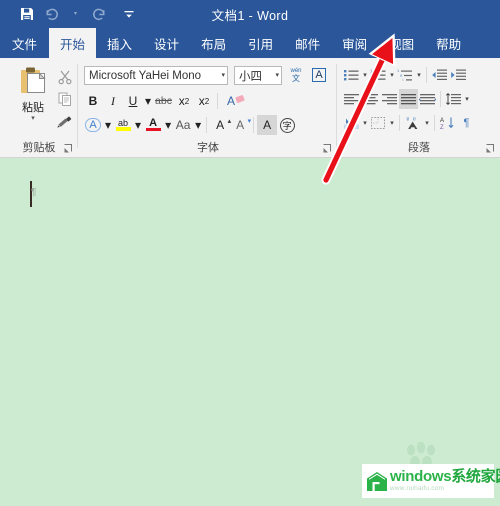 The image size is (500, 506). What do you see at coordinates (233, 101) in the screenshot?
I see `clear-formatting-button: A` at bounding box center [233, 101].